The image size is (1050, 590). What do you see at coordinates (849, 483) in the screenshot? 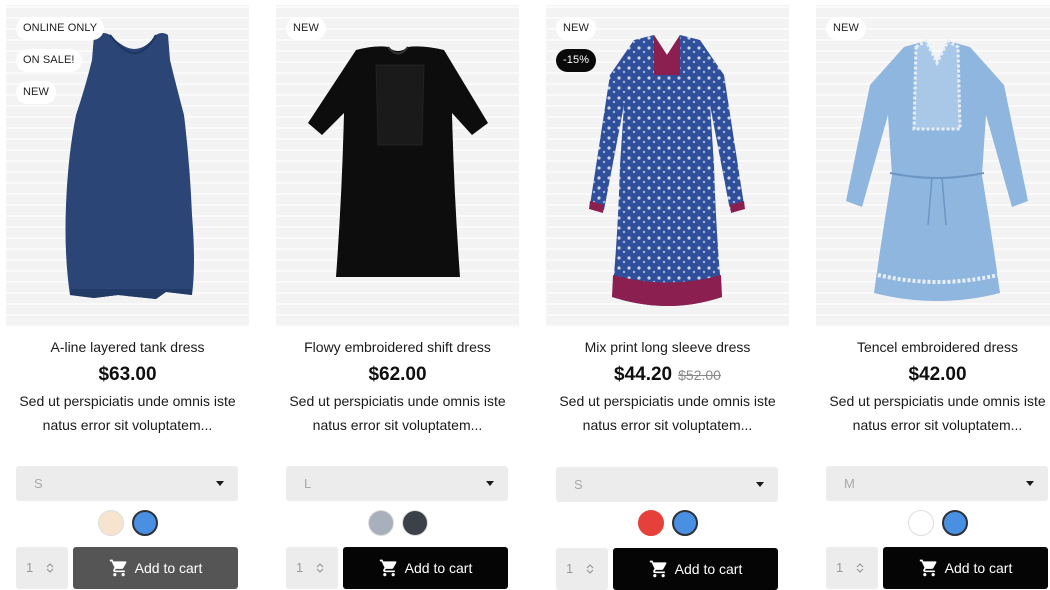
I see `size-select-value: M` at bounding box center [849, 483].